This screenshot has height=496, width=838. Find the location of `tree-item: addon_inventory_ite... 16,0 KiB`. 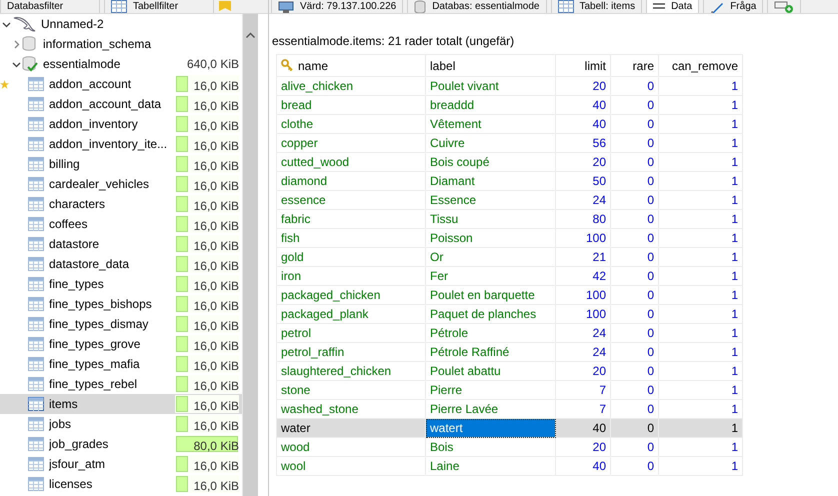

tree-item: addon_inventory_ite... 16,0 KiB is located at coordinates (121, 144).